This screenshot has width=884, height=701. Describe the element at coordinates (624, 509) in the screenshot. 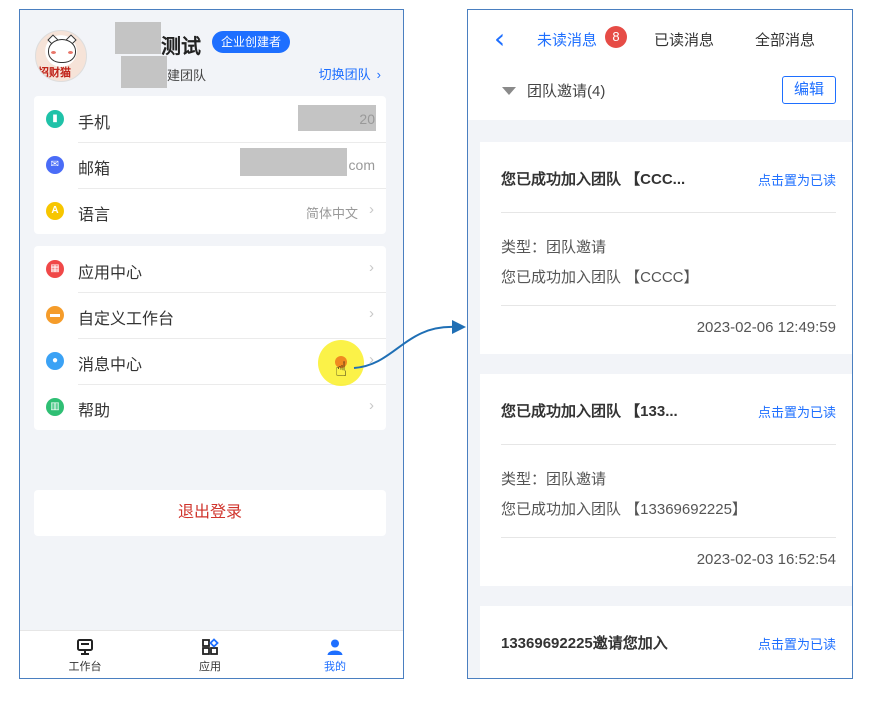

I see `message-body: 您已成功加入团队 【13369692225】` at that location.